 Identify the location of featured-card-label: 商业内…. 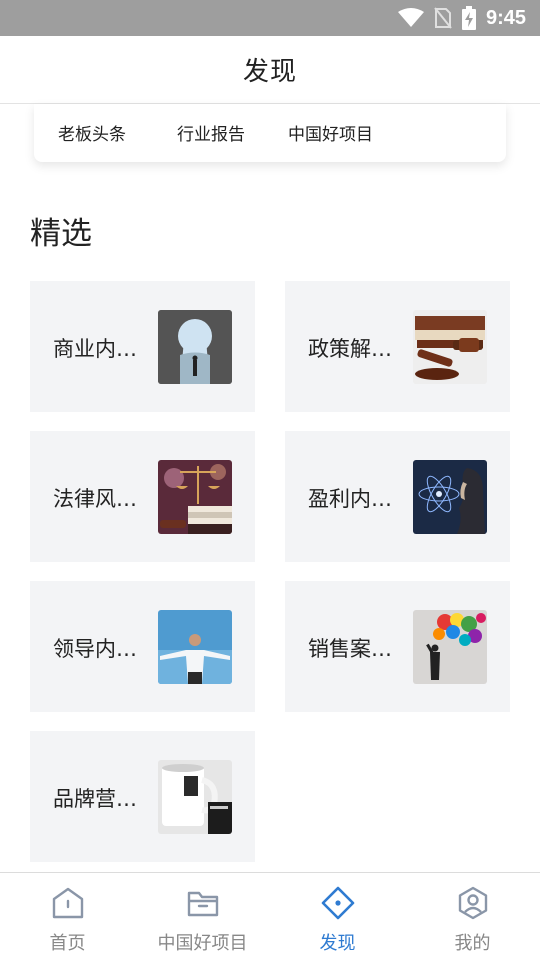
(95, 349).